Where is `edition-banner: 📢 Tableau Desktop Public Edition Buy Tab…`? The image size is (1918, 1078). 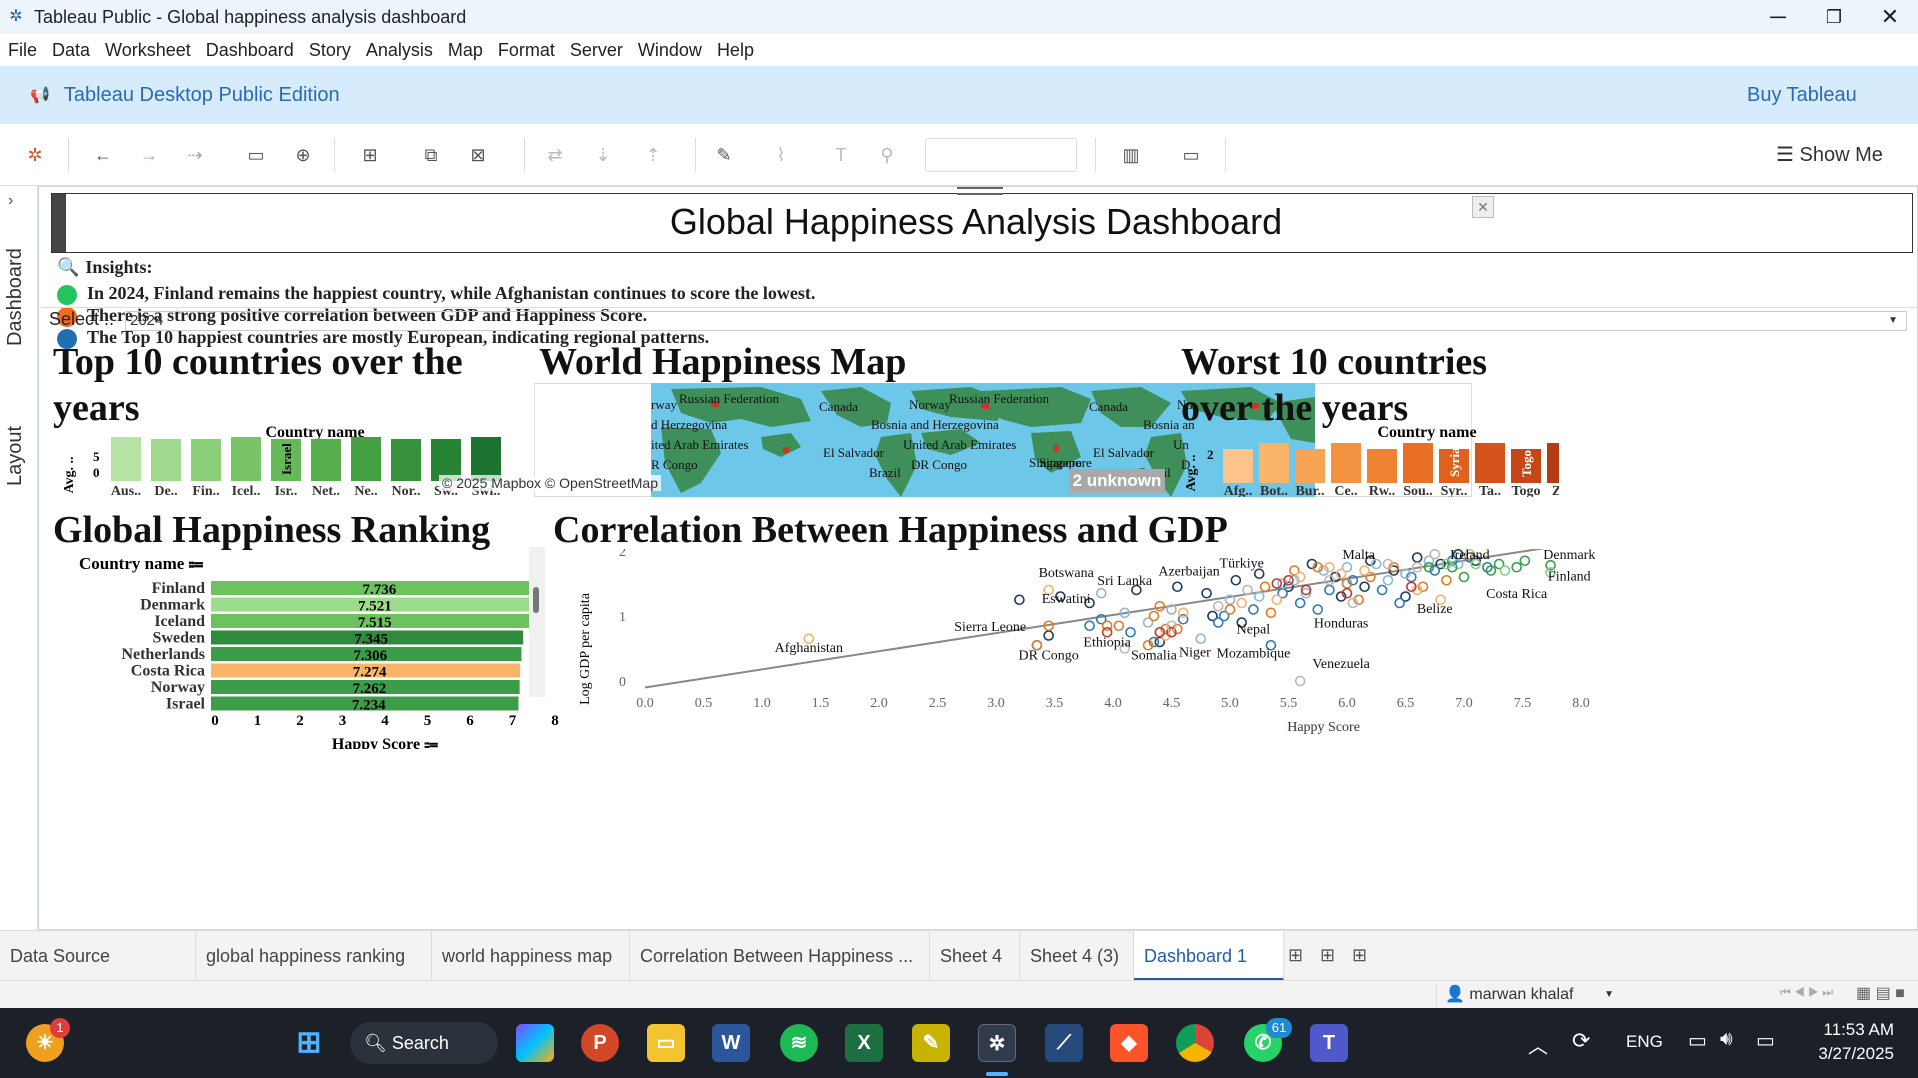
edition-banner: 📢 Tableau Desktop Public Edition Buy Tab… is located at coordinates (959, 95).